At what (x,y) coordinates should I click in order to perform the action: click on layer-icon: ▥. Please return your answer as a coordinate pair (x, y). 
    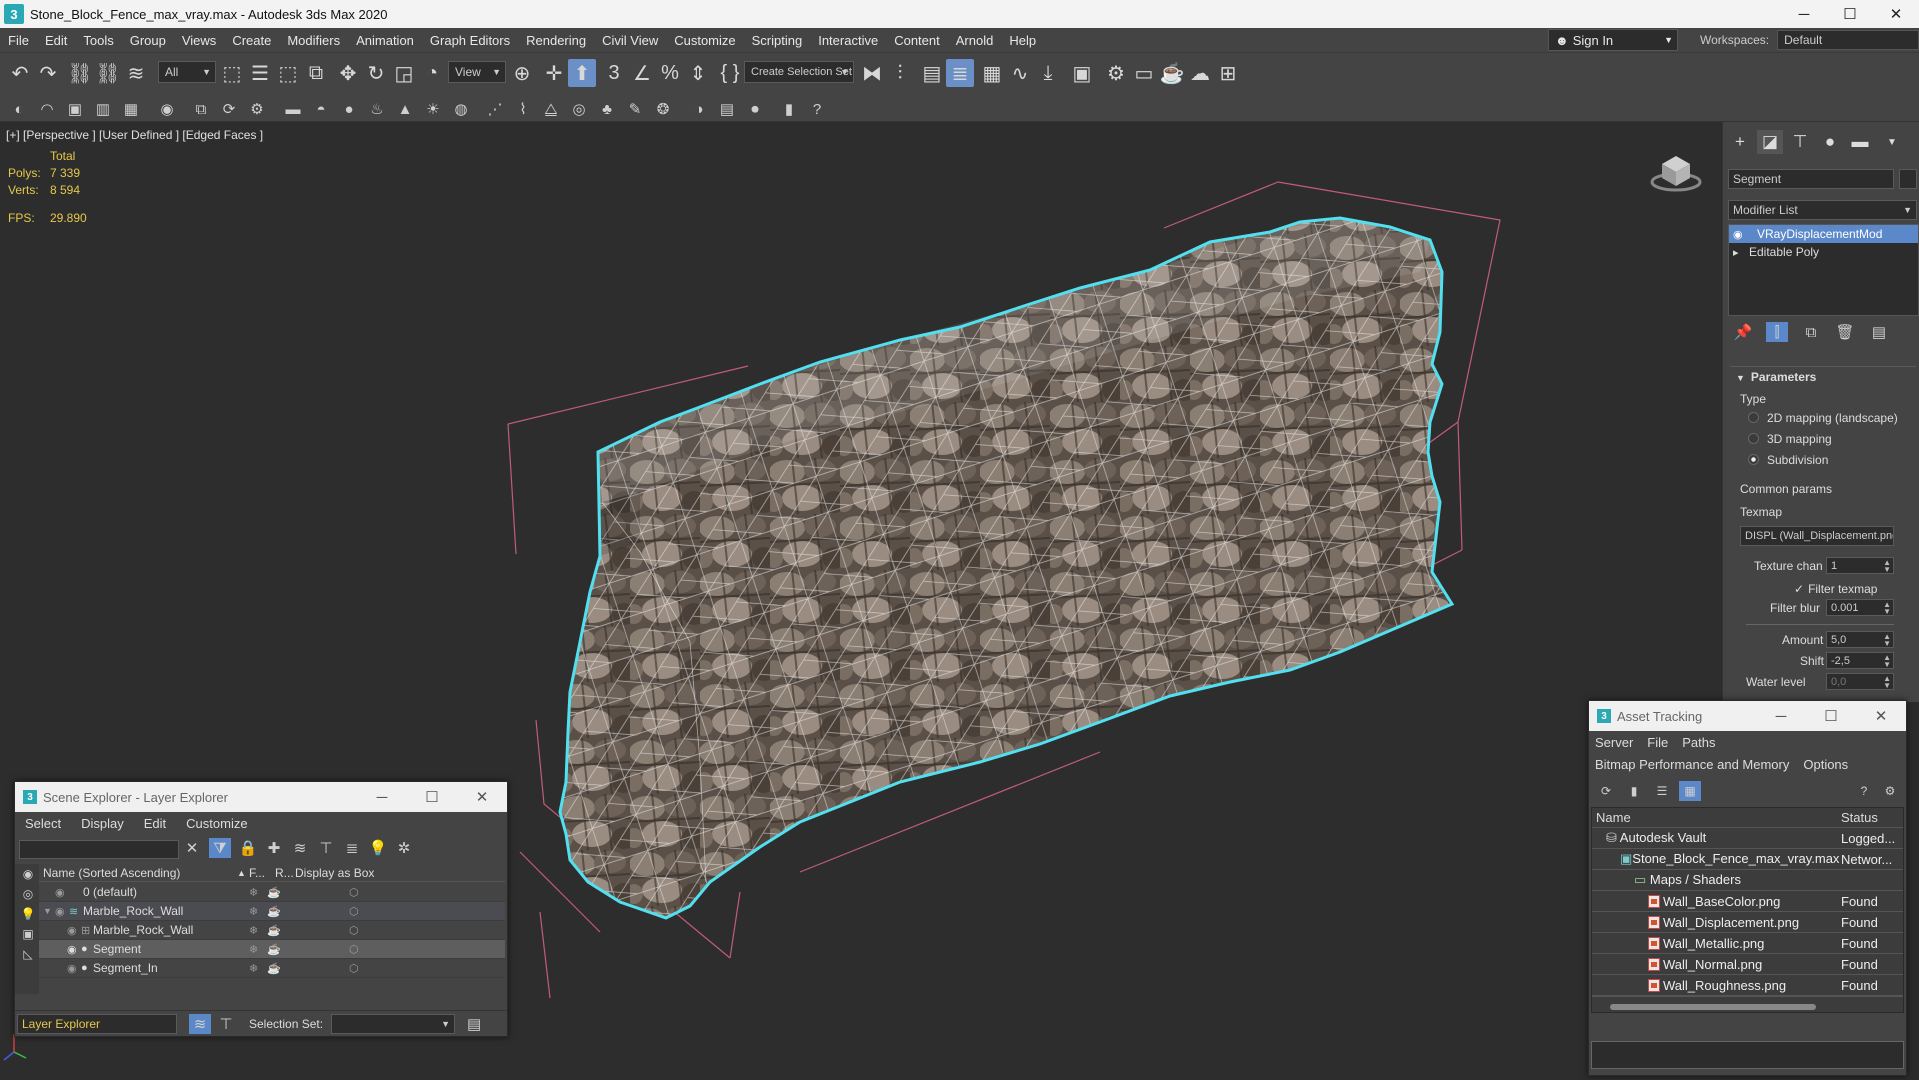
    Looking at the image, I should click on (103, 109).